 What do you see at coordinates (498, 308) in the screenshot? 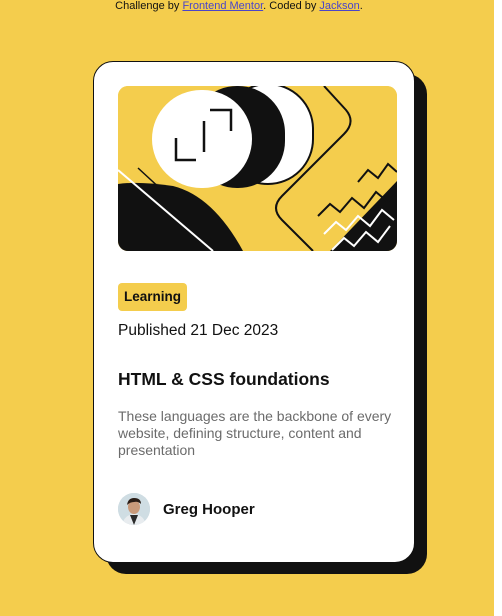
I see `page-edge-strip` at bounding box center [498, 308].